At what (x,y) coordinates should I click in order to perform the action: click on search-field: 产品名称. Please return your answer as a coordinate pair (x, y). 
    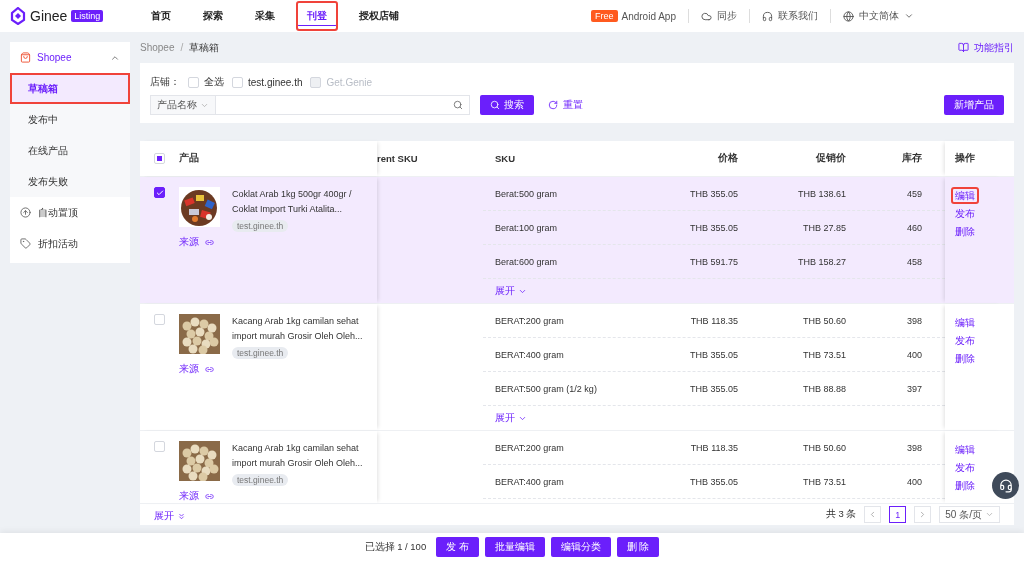
    Looking at the image, I should click on (310, 105).